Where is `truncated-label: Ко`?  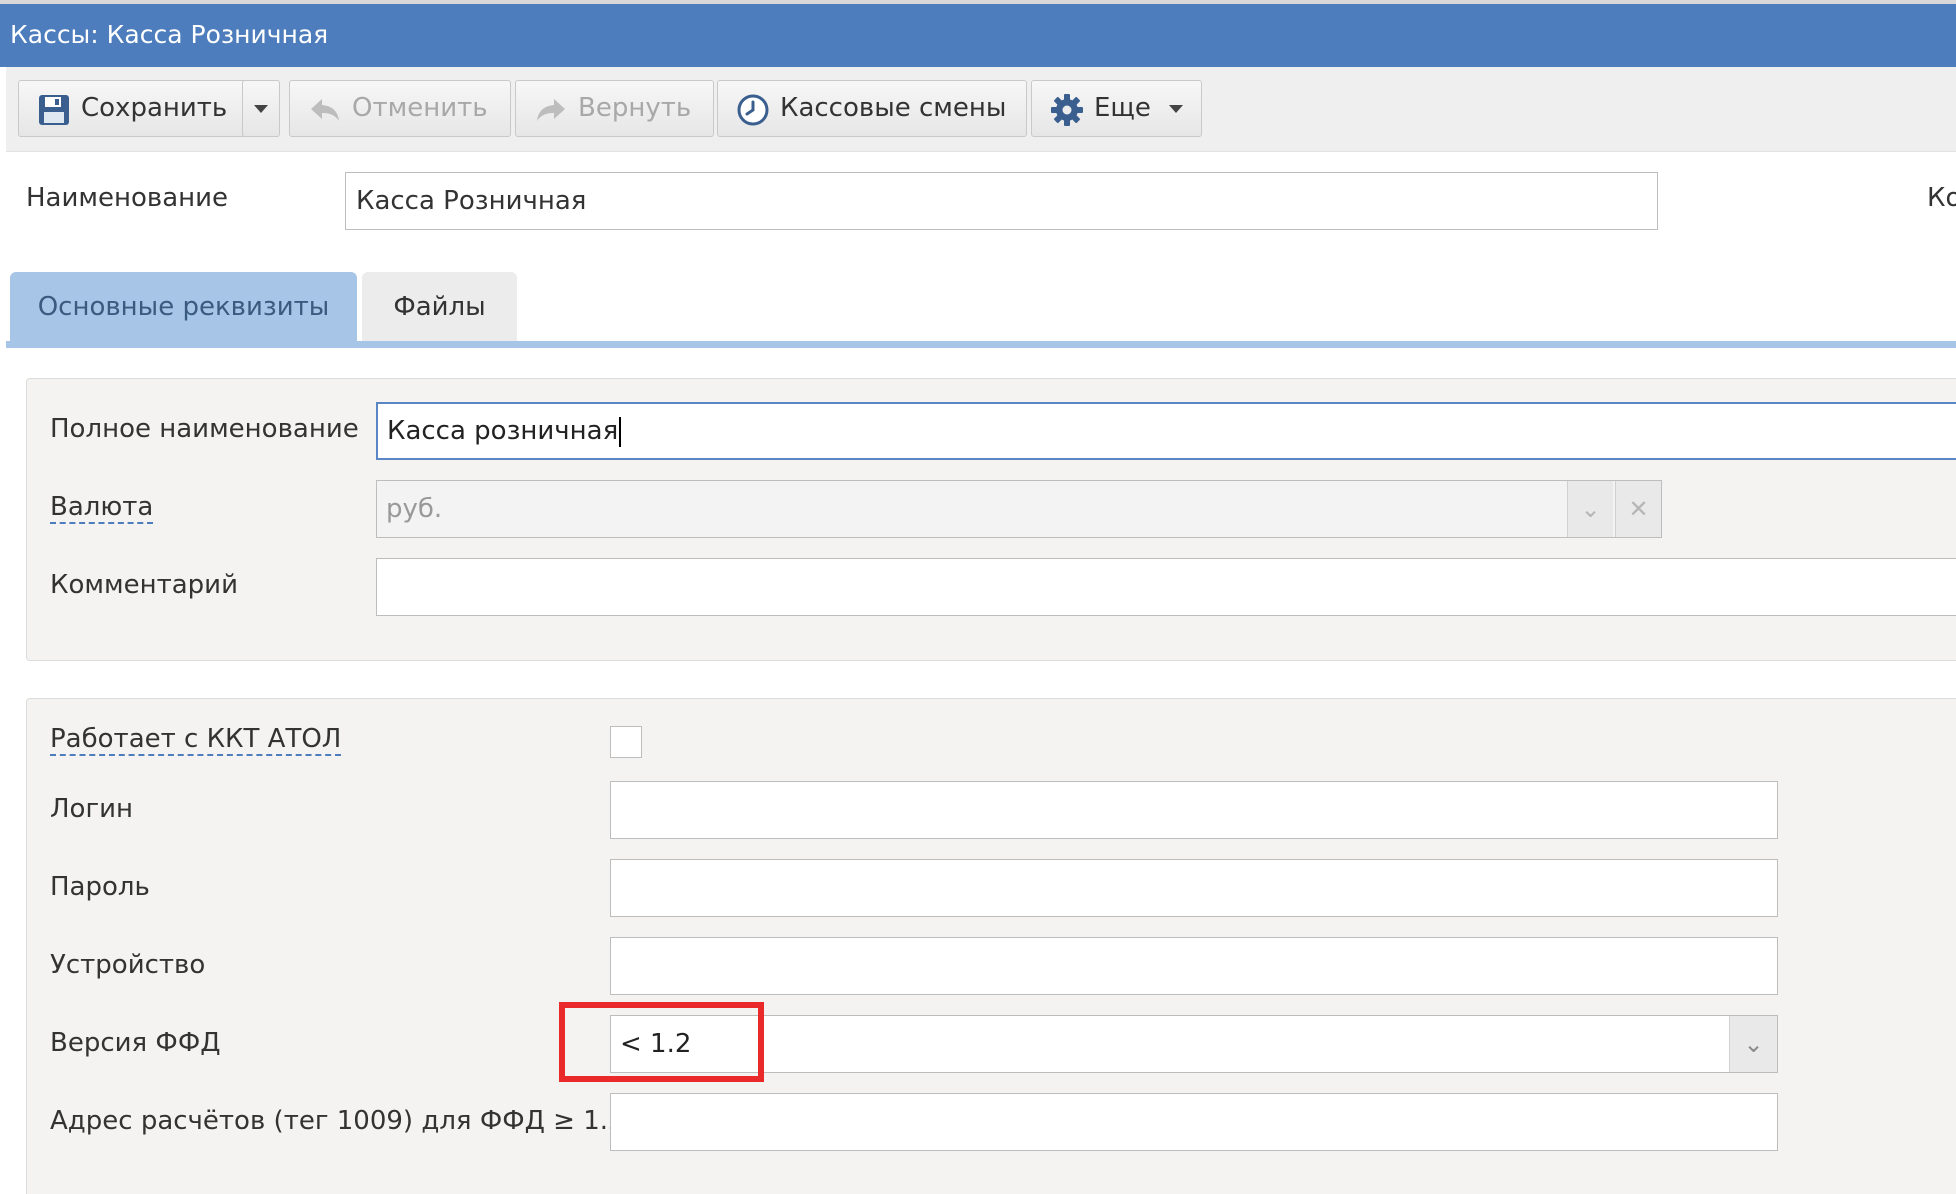 truncated-label: Ко is located at coordinates (1941, 198).